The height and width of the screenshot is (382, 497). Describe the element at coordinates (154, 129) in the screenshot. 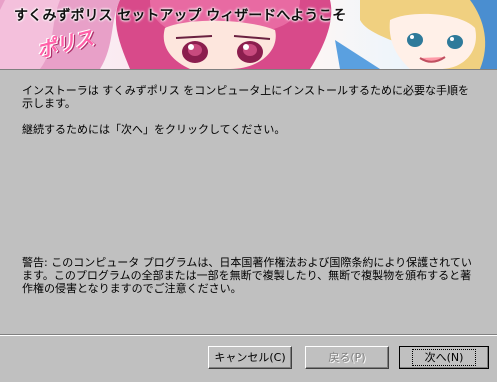

I see `continue-instruction: 継続するためには「次へ」をクリックしてください。` at that location.